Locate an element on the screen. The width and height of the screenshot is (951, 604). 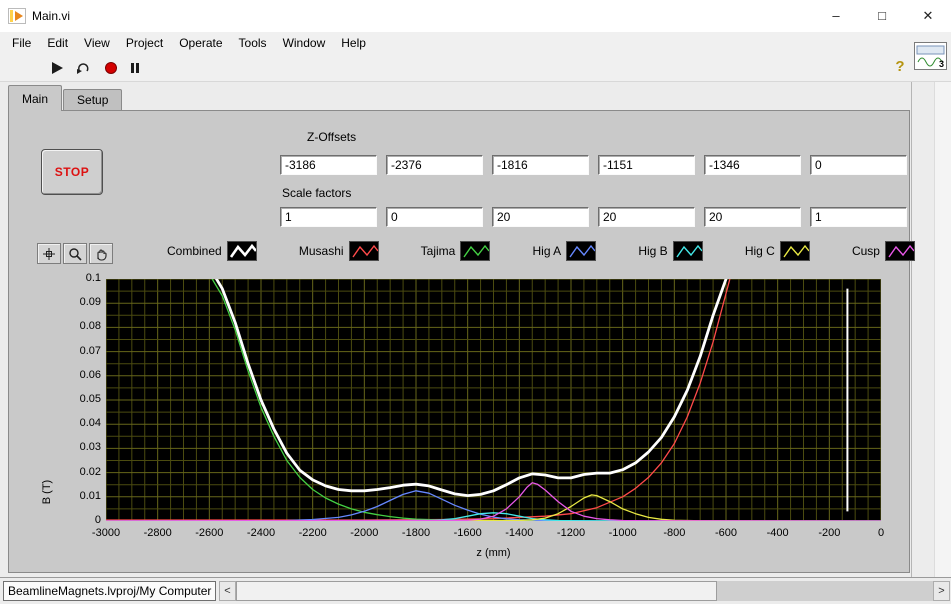
status-bar: BeamlineMagnets.lvproj/My Computer < > is located at coordinates (475, 590).